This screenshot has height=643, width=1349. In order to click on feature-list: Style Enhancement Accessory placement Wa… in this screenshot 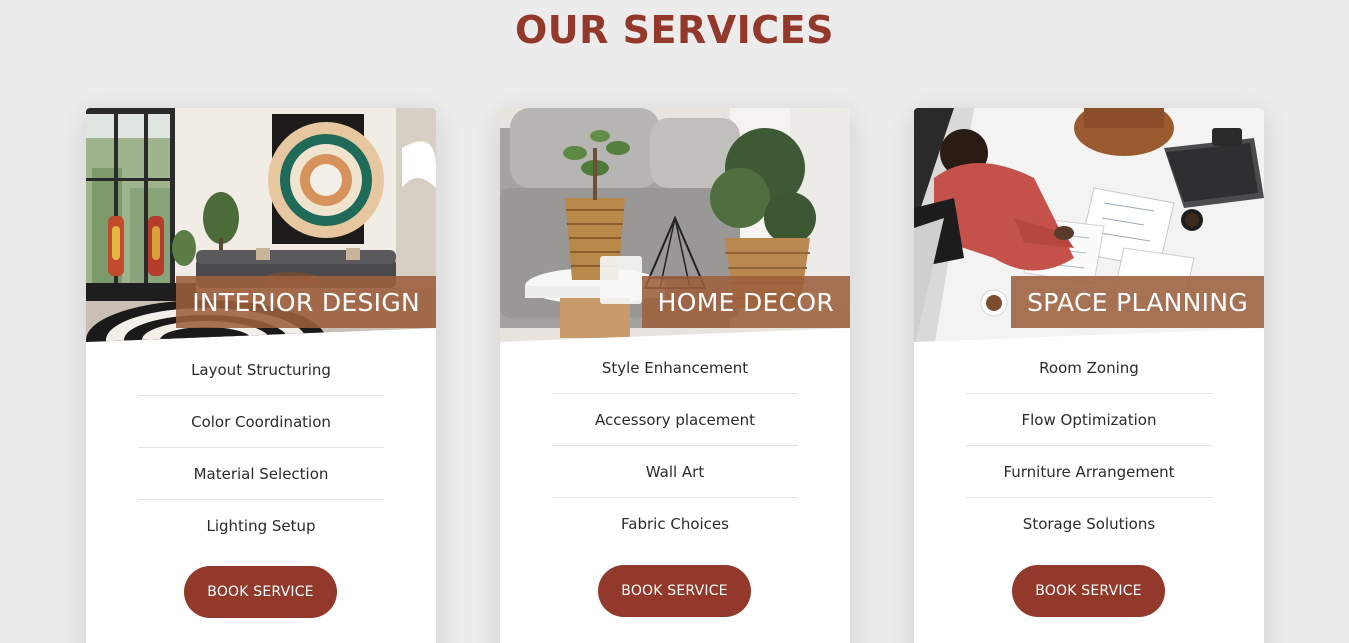, I will do `click(675, 446)`.